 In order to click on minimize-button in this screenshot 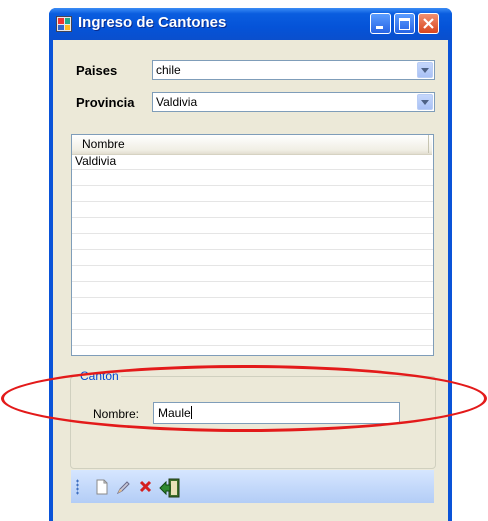, I will do `click(380, 23)`.